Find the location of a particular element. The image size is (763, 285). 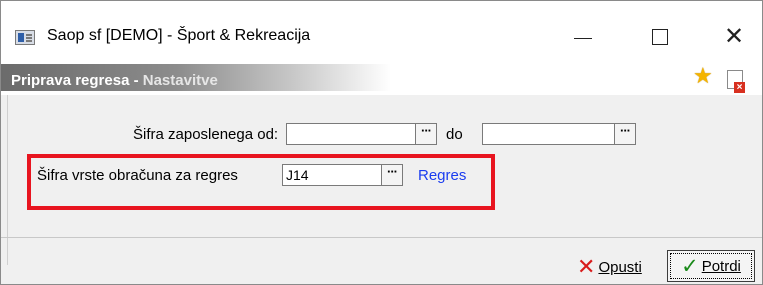

window-title: Saop sf [DEMO] - Šport & Rekreacija is located at coordinates (179, 35).